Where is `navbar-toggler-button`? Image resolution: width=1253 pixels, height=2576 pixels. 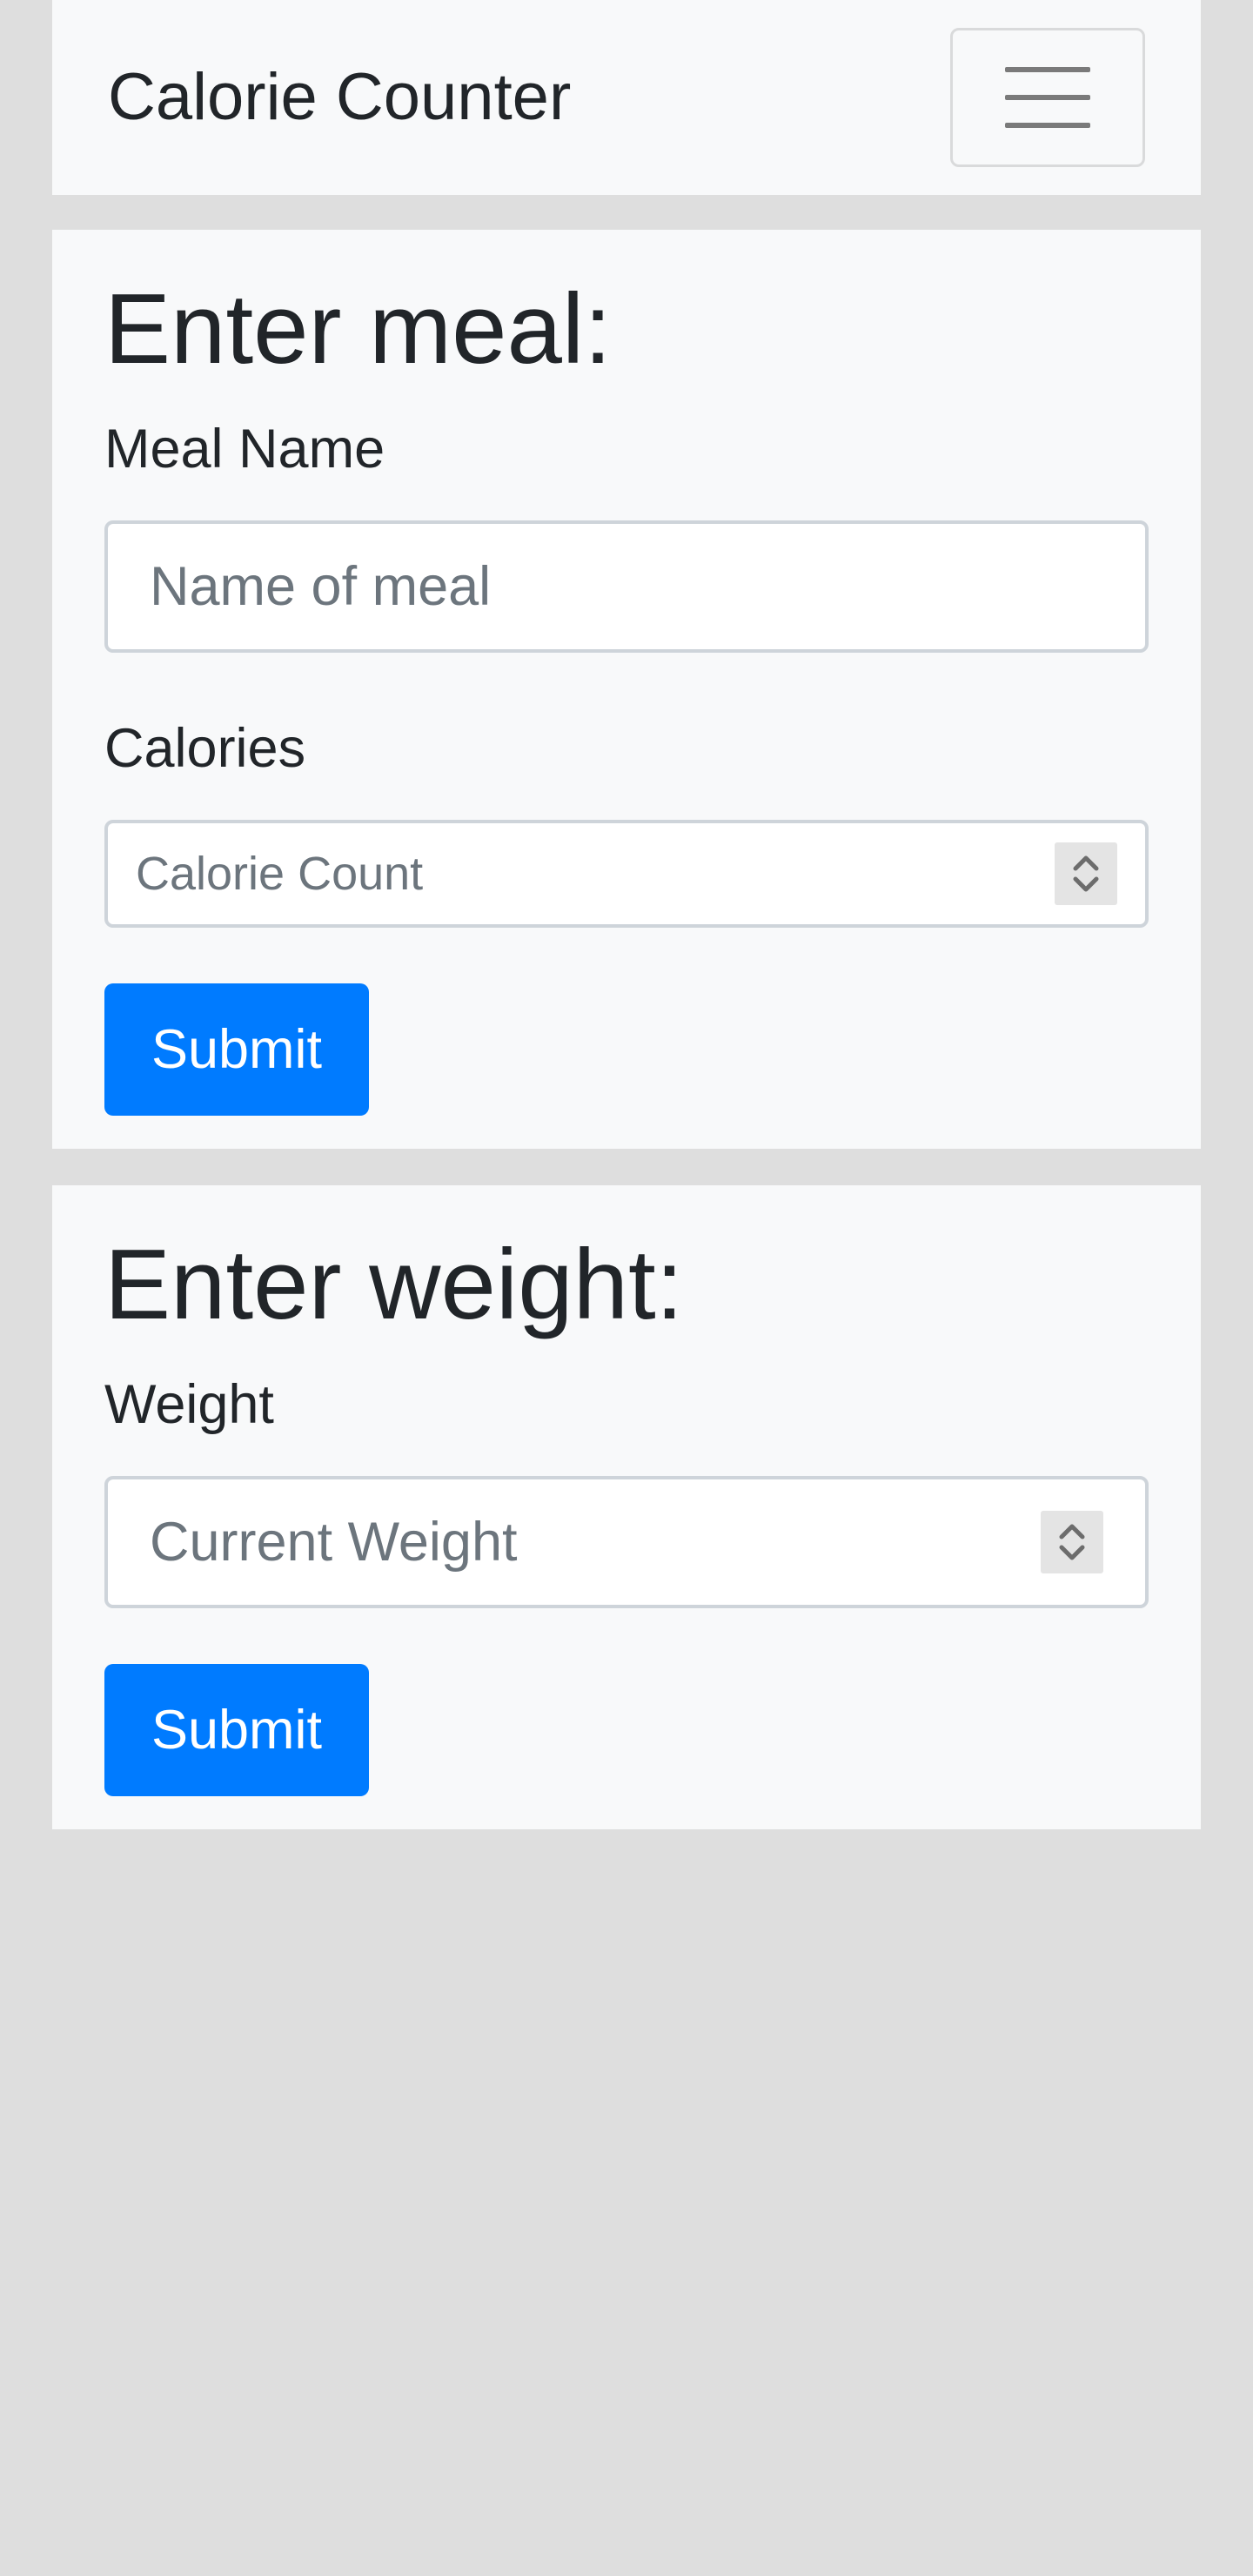 navbar-toggler-button is located at coordinates (1047, 97).